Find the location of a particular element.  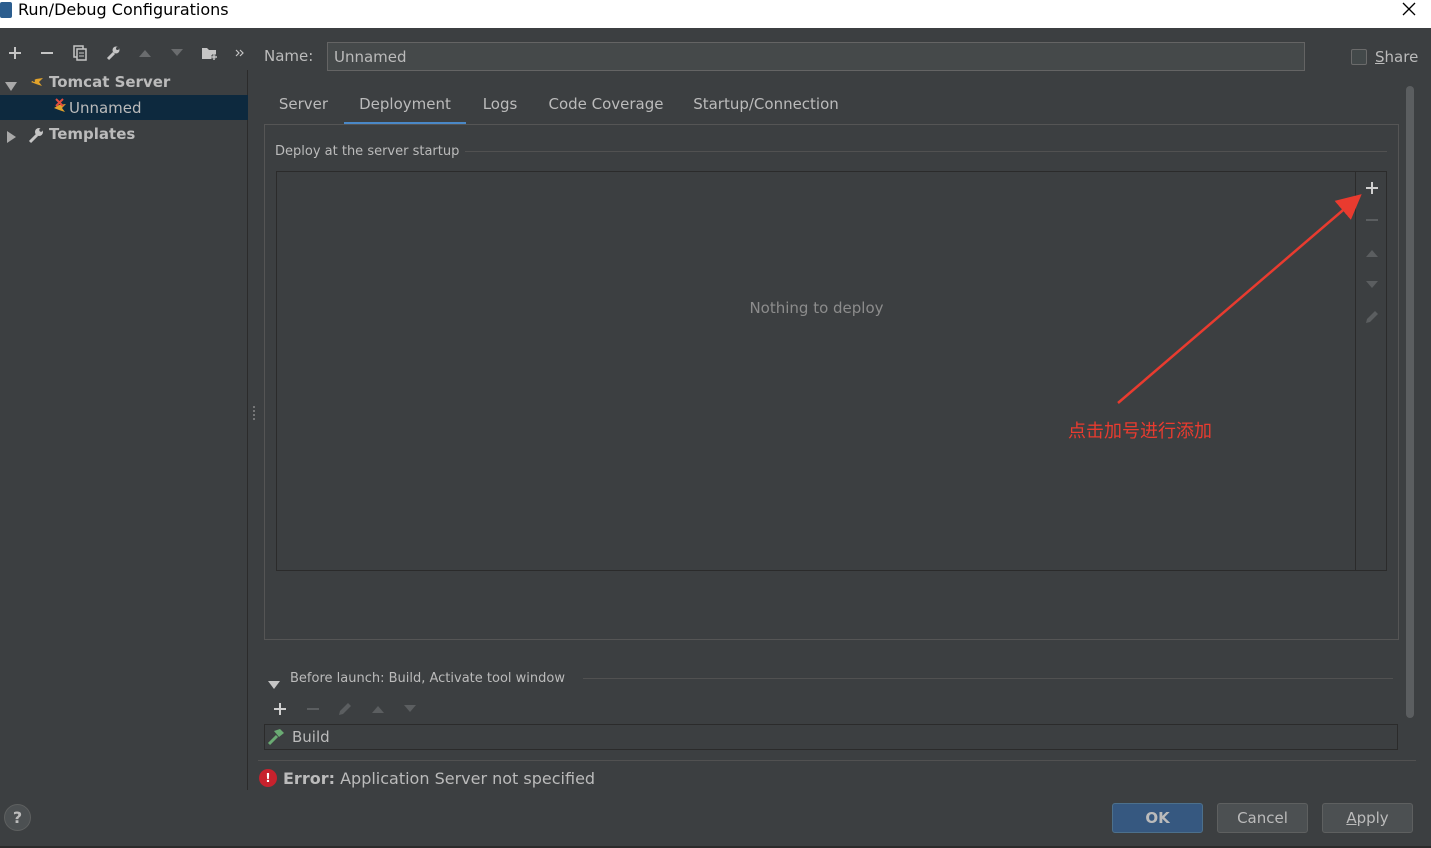

error-prefix: Error: is located at coordinates (309, 778).